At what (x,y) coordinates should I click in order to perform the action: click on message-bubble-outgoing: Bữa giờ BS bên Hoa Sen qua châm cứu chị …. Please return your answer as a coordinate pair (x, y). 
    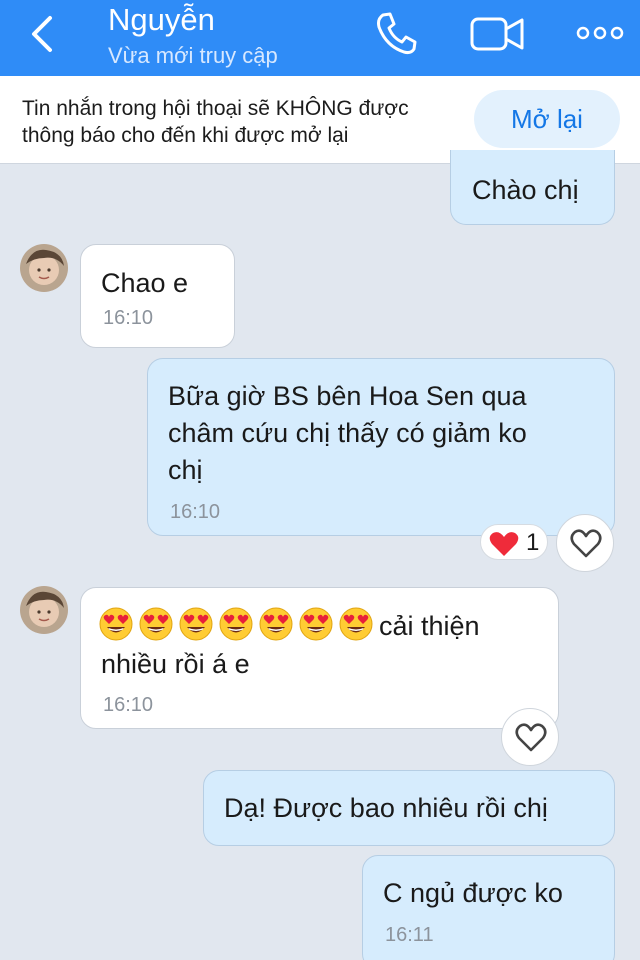
    Looking at the image, I should click on (381, 447).